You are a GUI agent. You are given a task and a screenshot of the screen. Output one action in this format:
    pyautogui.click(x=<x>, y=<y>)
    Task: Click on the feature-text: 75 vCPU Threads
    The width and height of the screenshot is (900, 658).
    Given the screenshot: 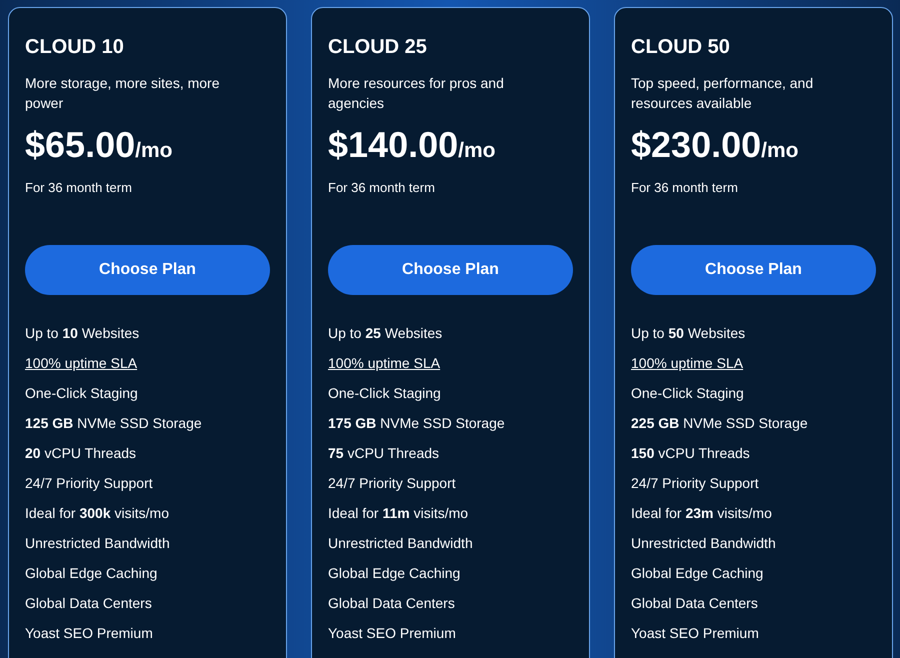 What is the action you would take?
    pyautogui.click(x=384, y=453)
    